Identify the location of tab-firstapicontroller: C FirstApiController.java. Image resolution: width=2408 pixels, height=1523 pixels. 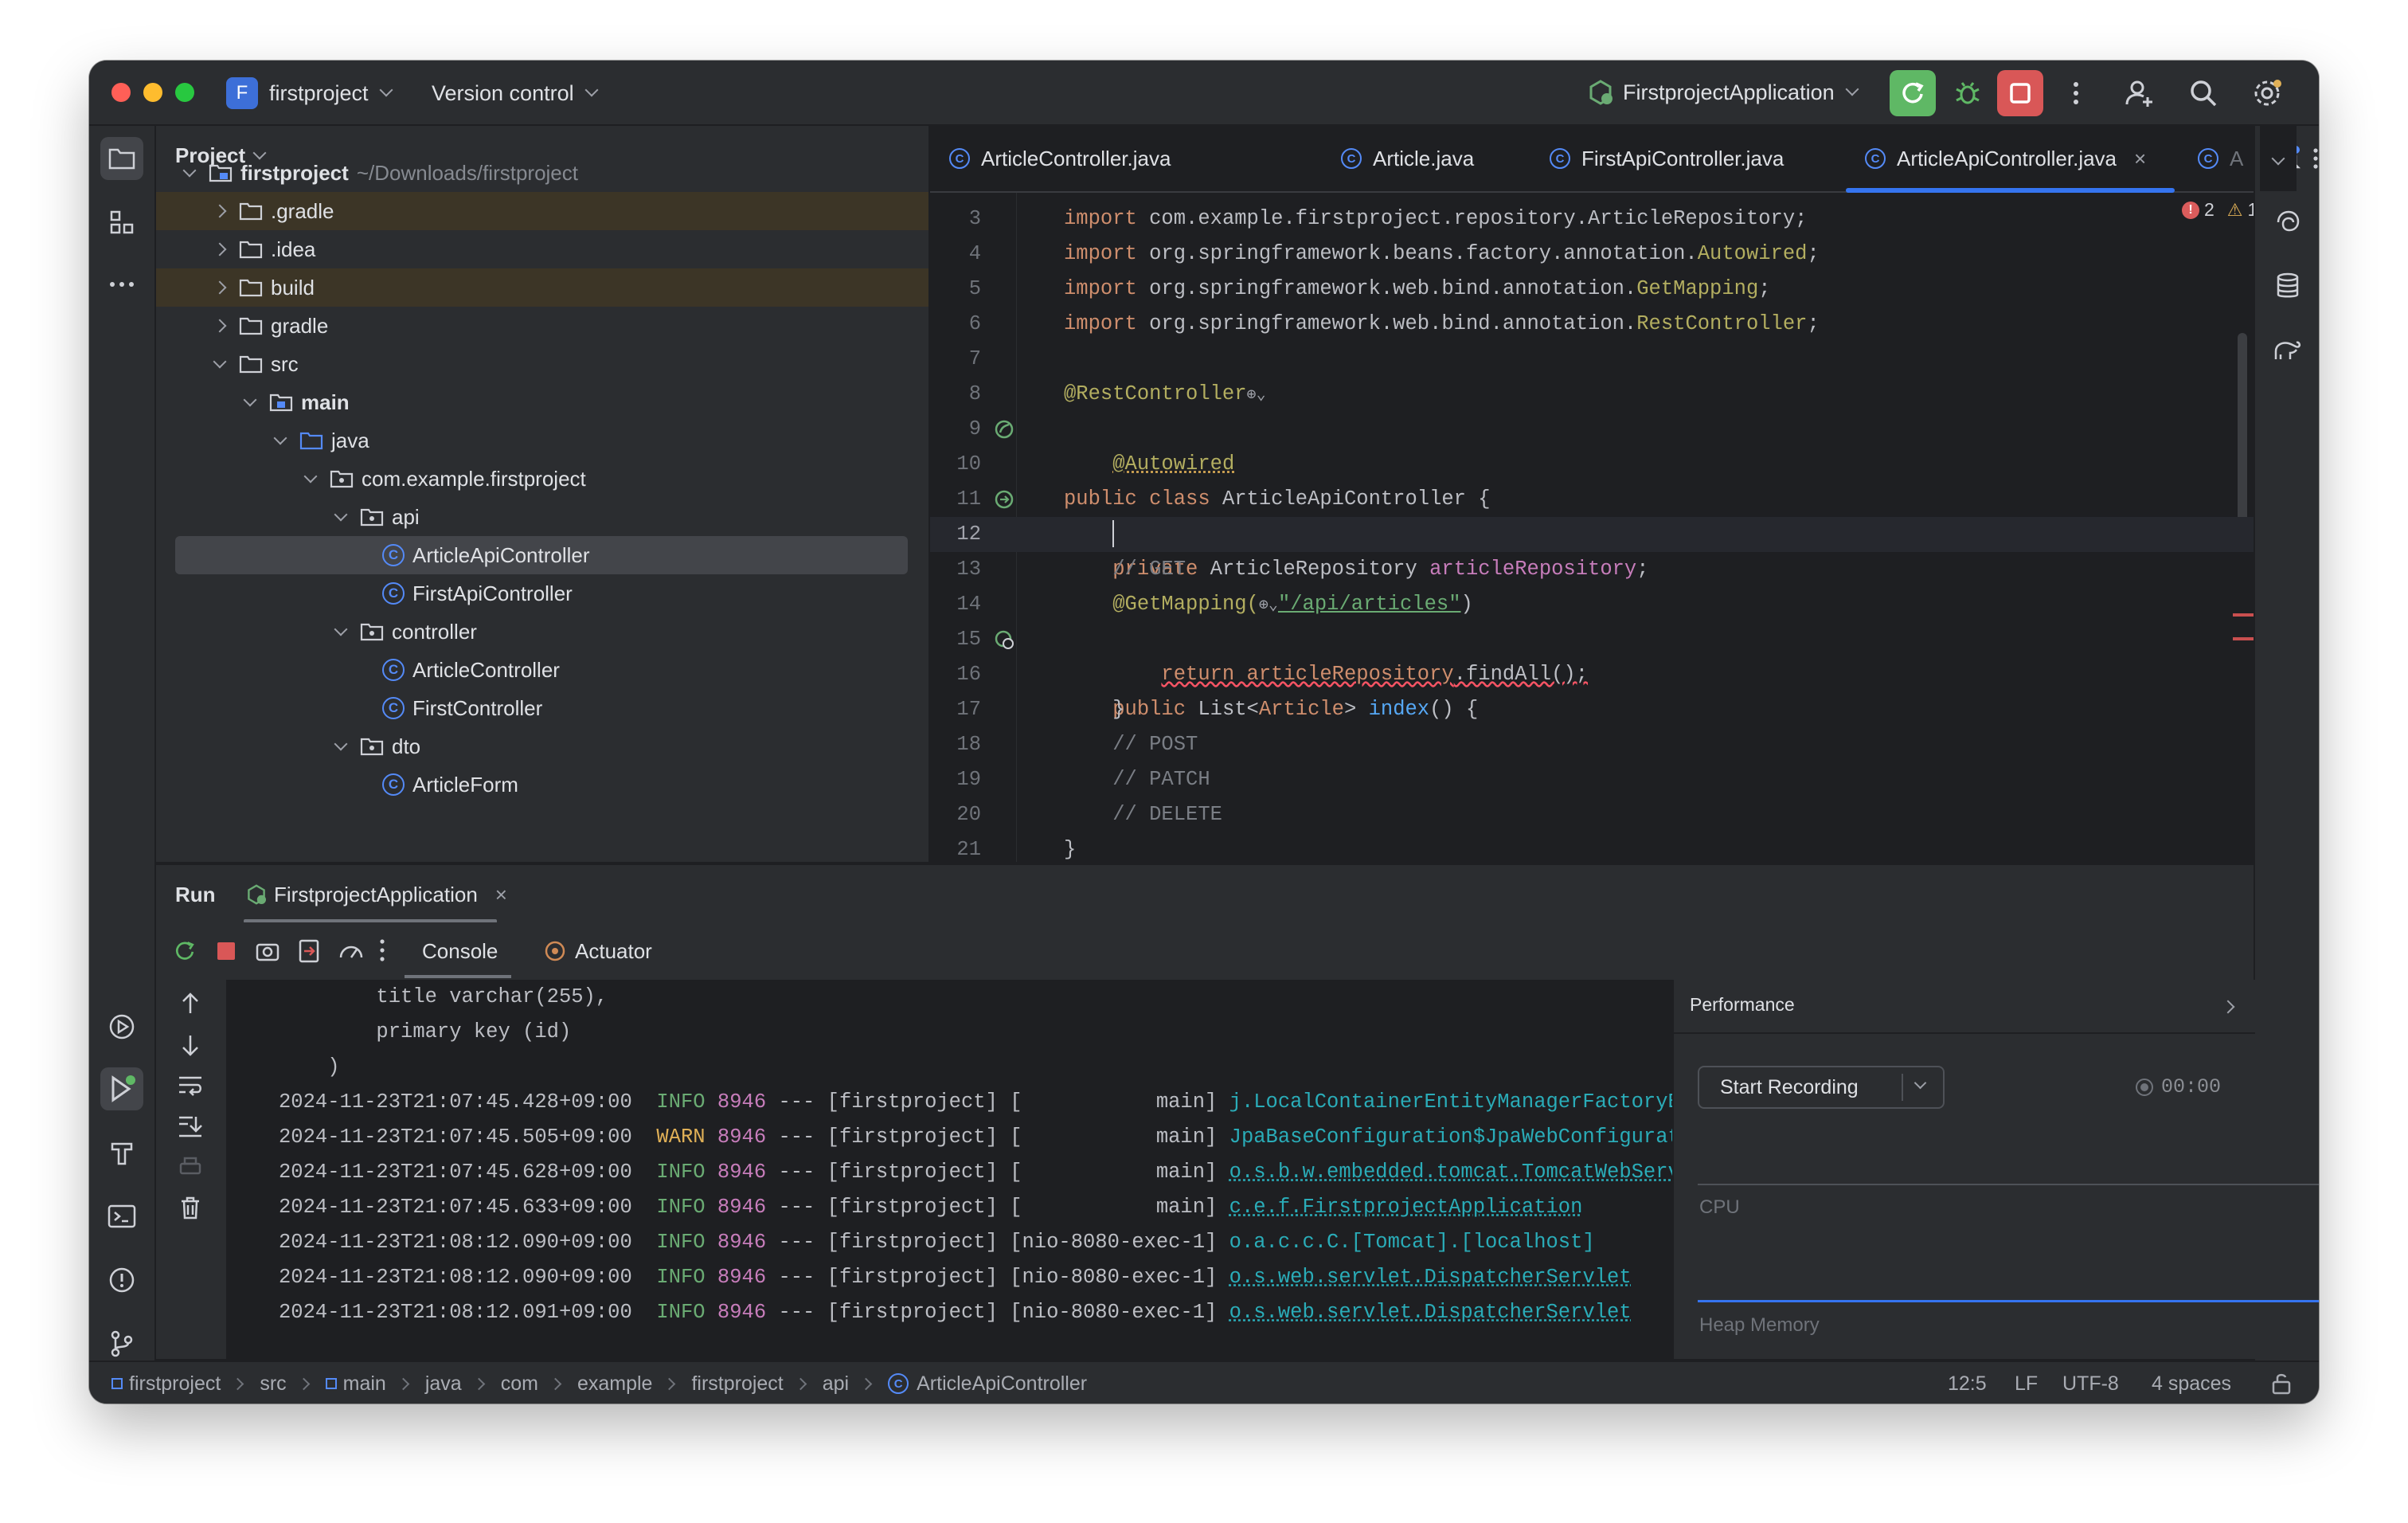
(1667, 158).